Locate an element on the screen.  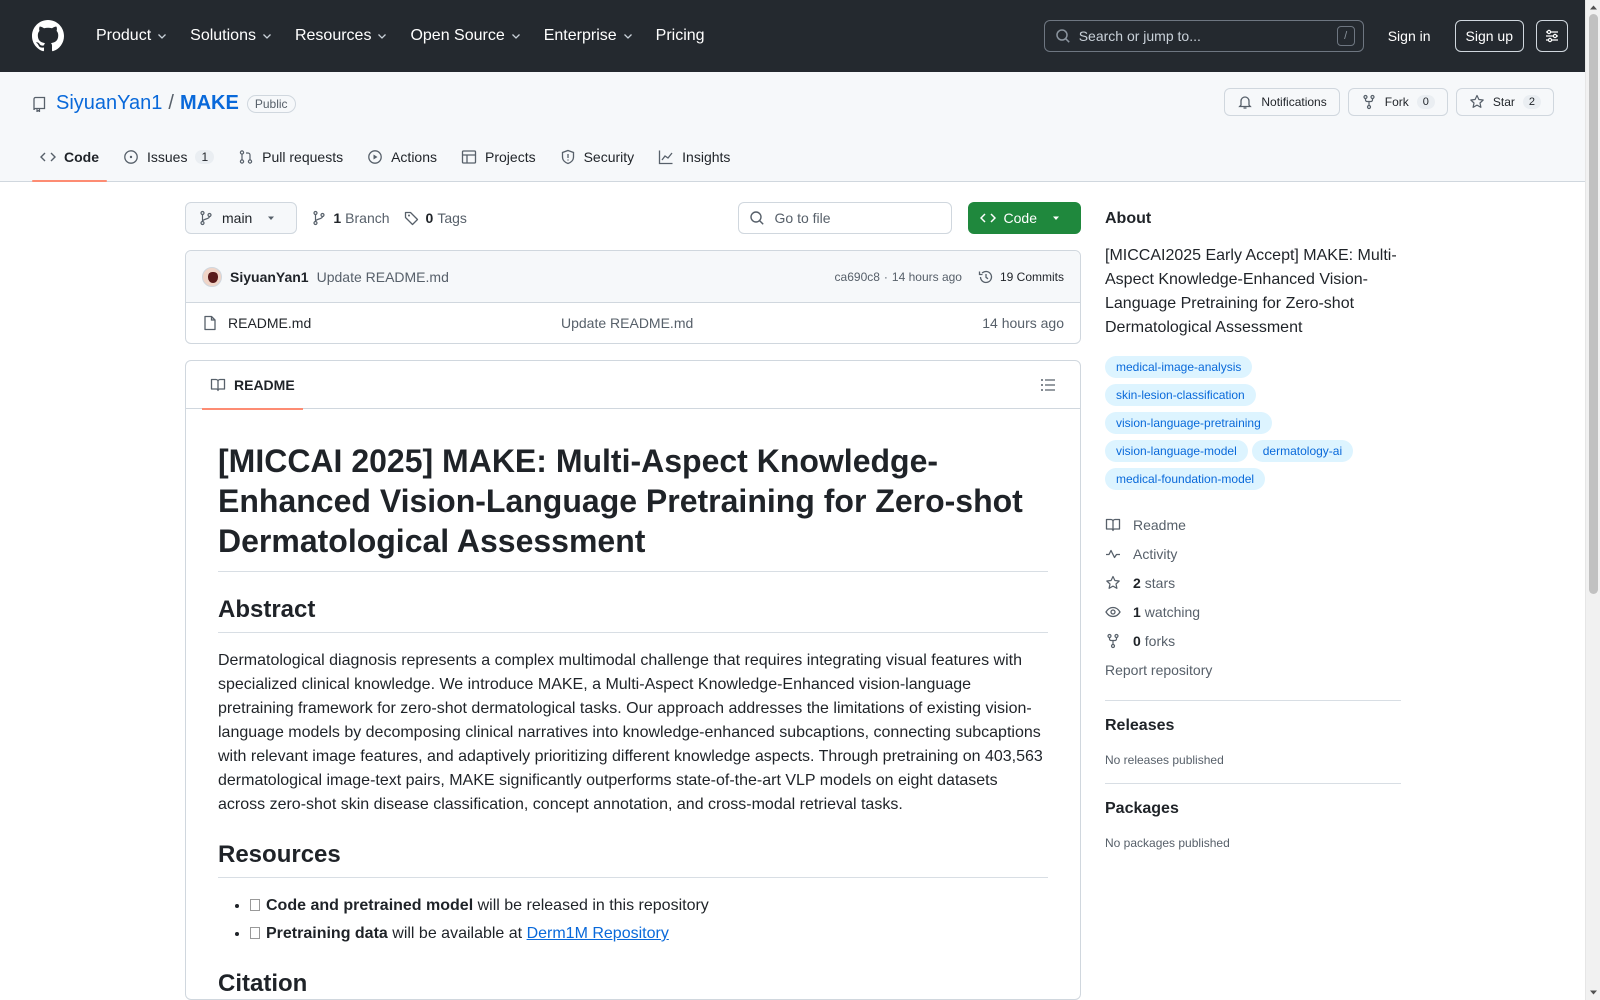
topic-tag: medical-image-analysis is located at coordinates (1179, 367).